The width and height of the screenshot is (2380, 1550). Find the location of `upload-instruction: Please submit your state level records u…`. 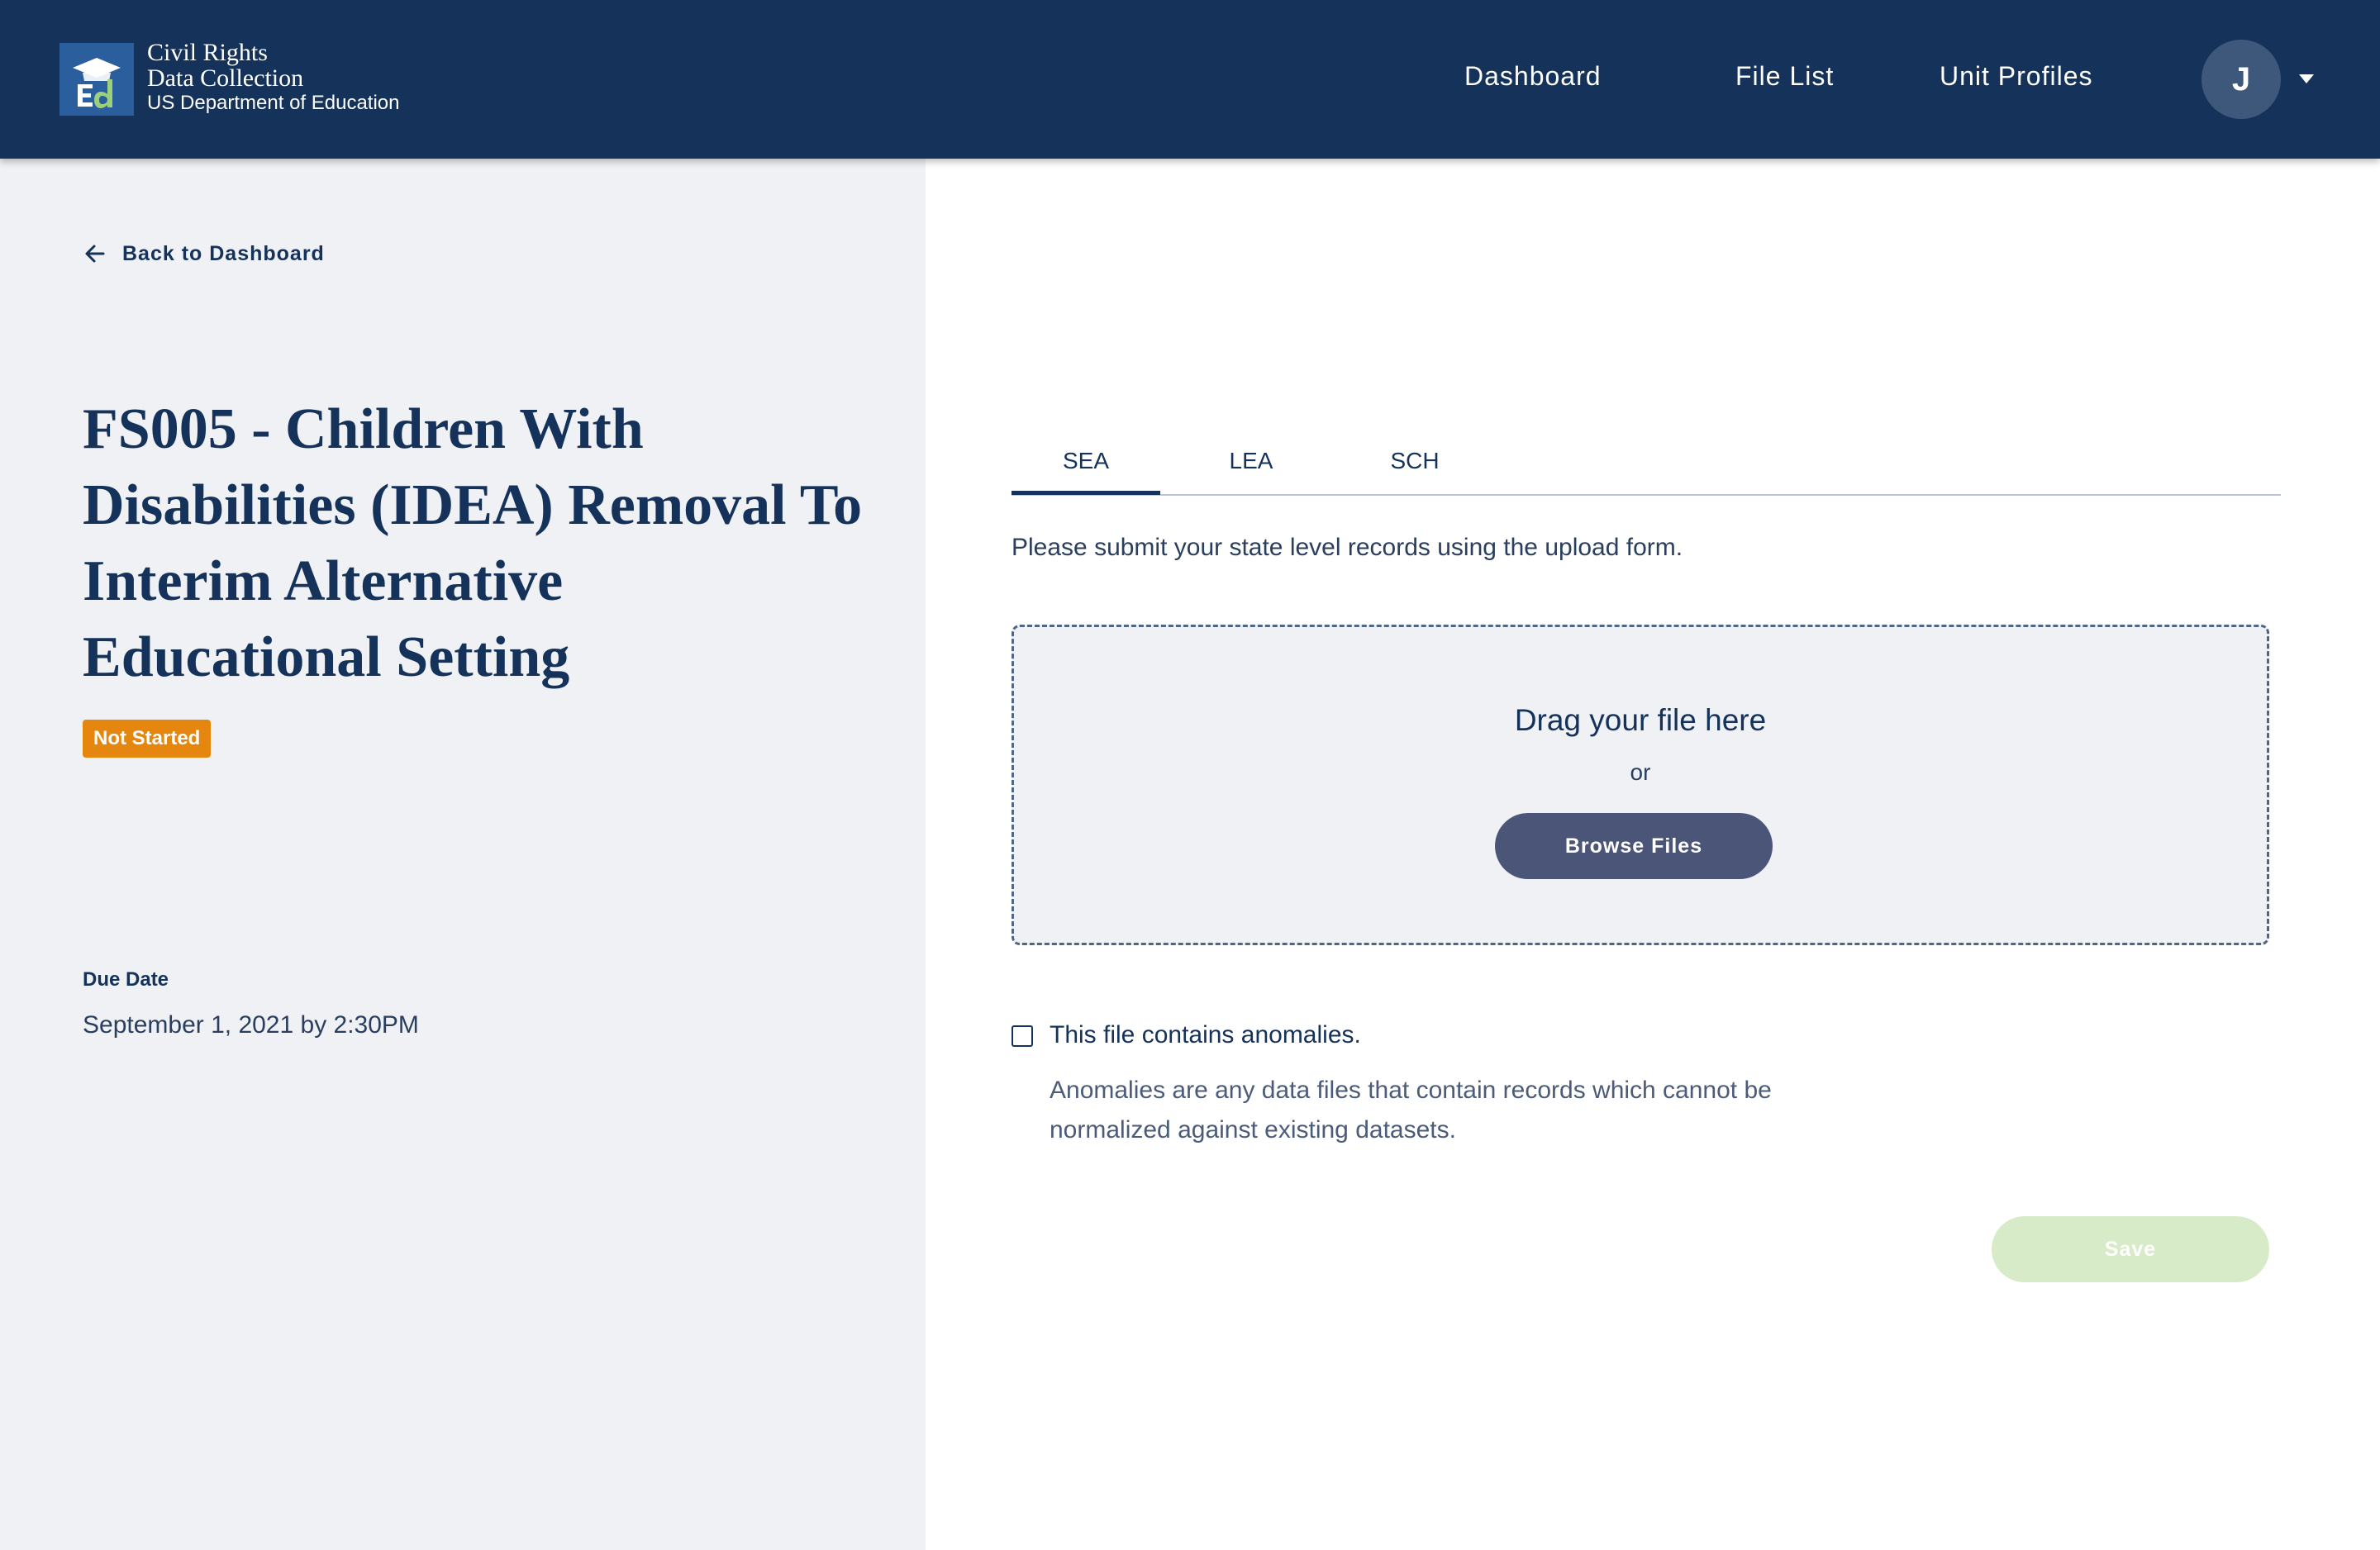

upload-instruction: Please submit your state level records u… is located at coordinates (1347, 547).